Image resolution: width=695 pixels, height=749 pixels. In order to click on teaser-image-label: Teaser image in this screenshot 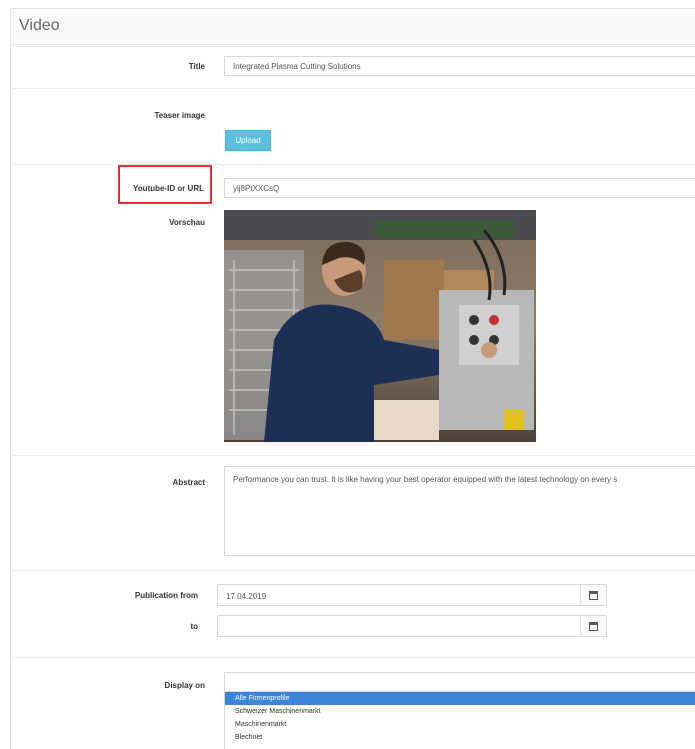, I will do `click(179, 115)`.